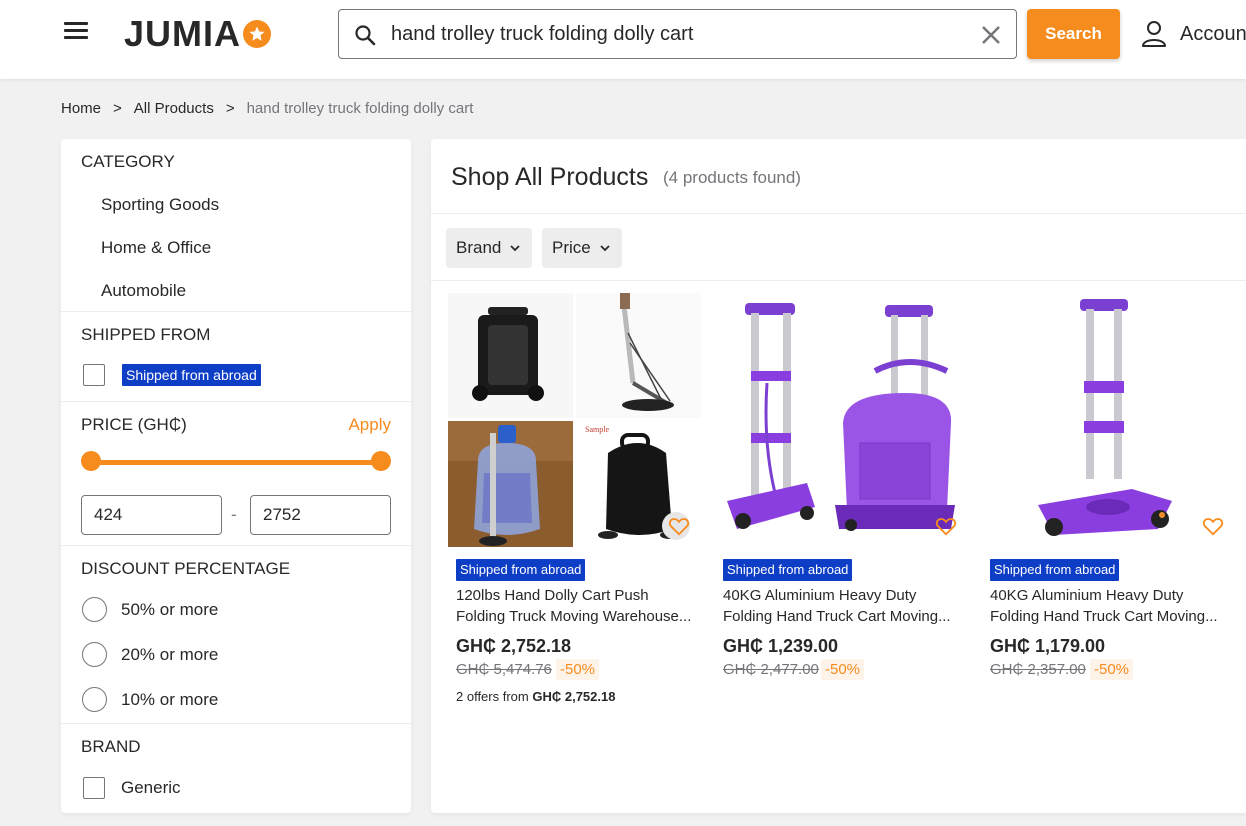 This screenshot has height=826, width=1246. What do you see at coordinates (234, 514) in the screenshot?
I see `price-range-dash: -` at bounding box center [234, 514].